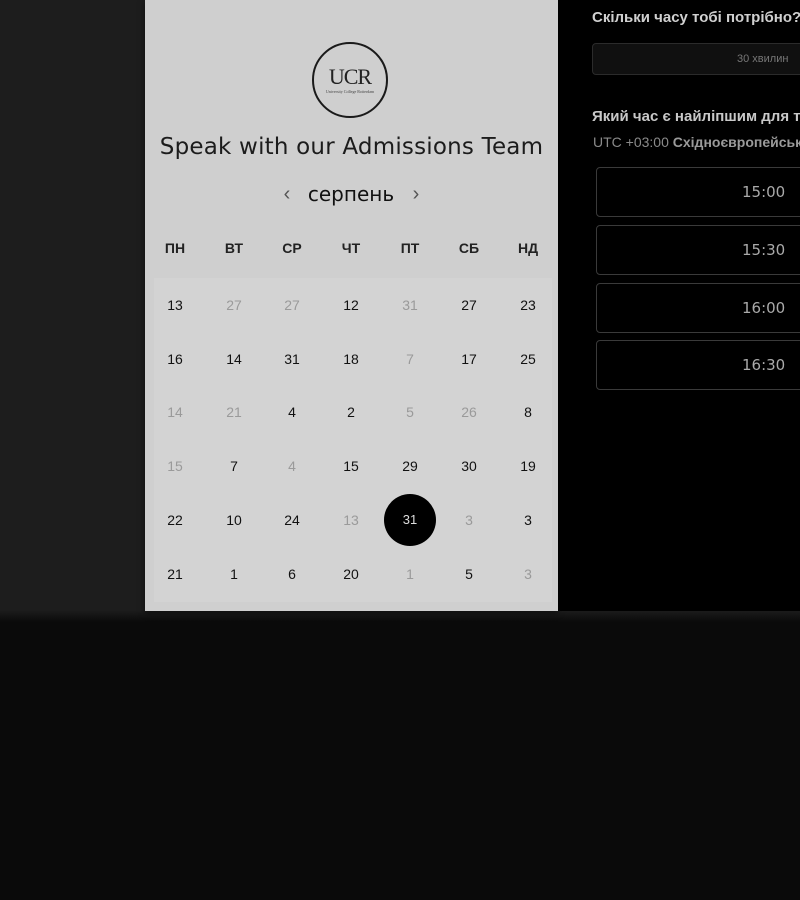 This screenshot has width=800, height=900. I want to click on calendar-day-number: 23, so click(528, 305).